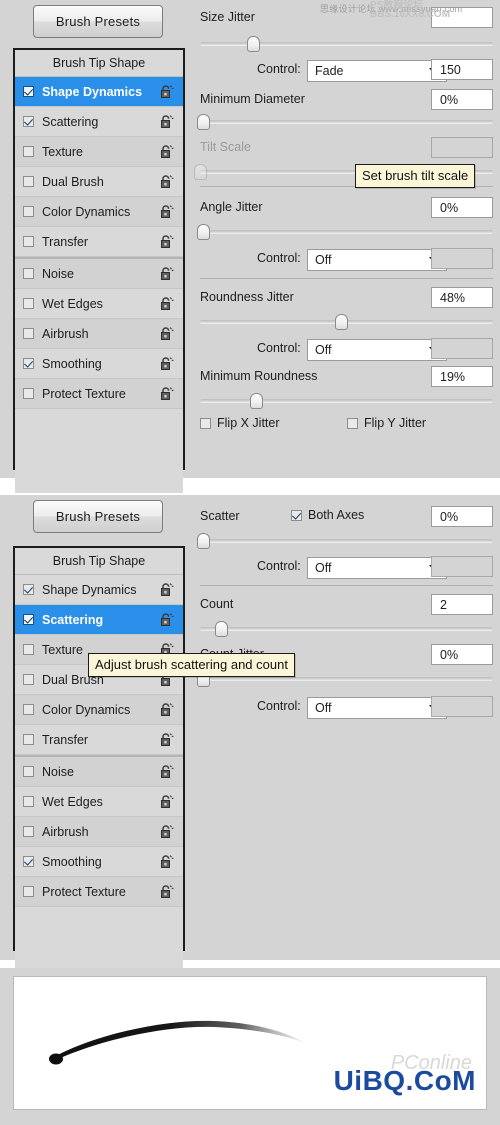  I want to click on value-count-jitter: 0%, so click(462, 654).